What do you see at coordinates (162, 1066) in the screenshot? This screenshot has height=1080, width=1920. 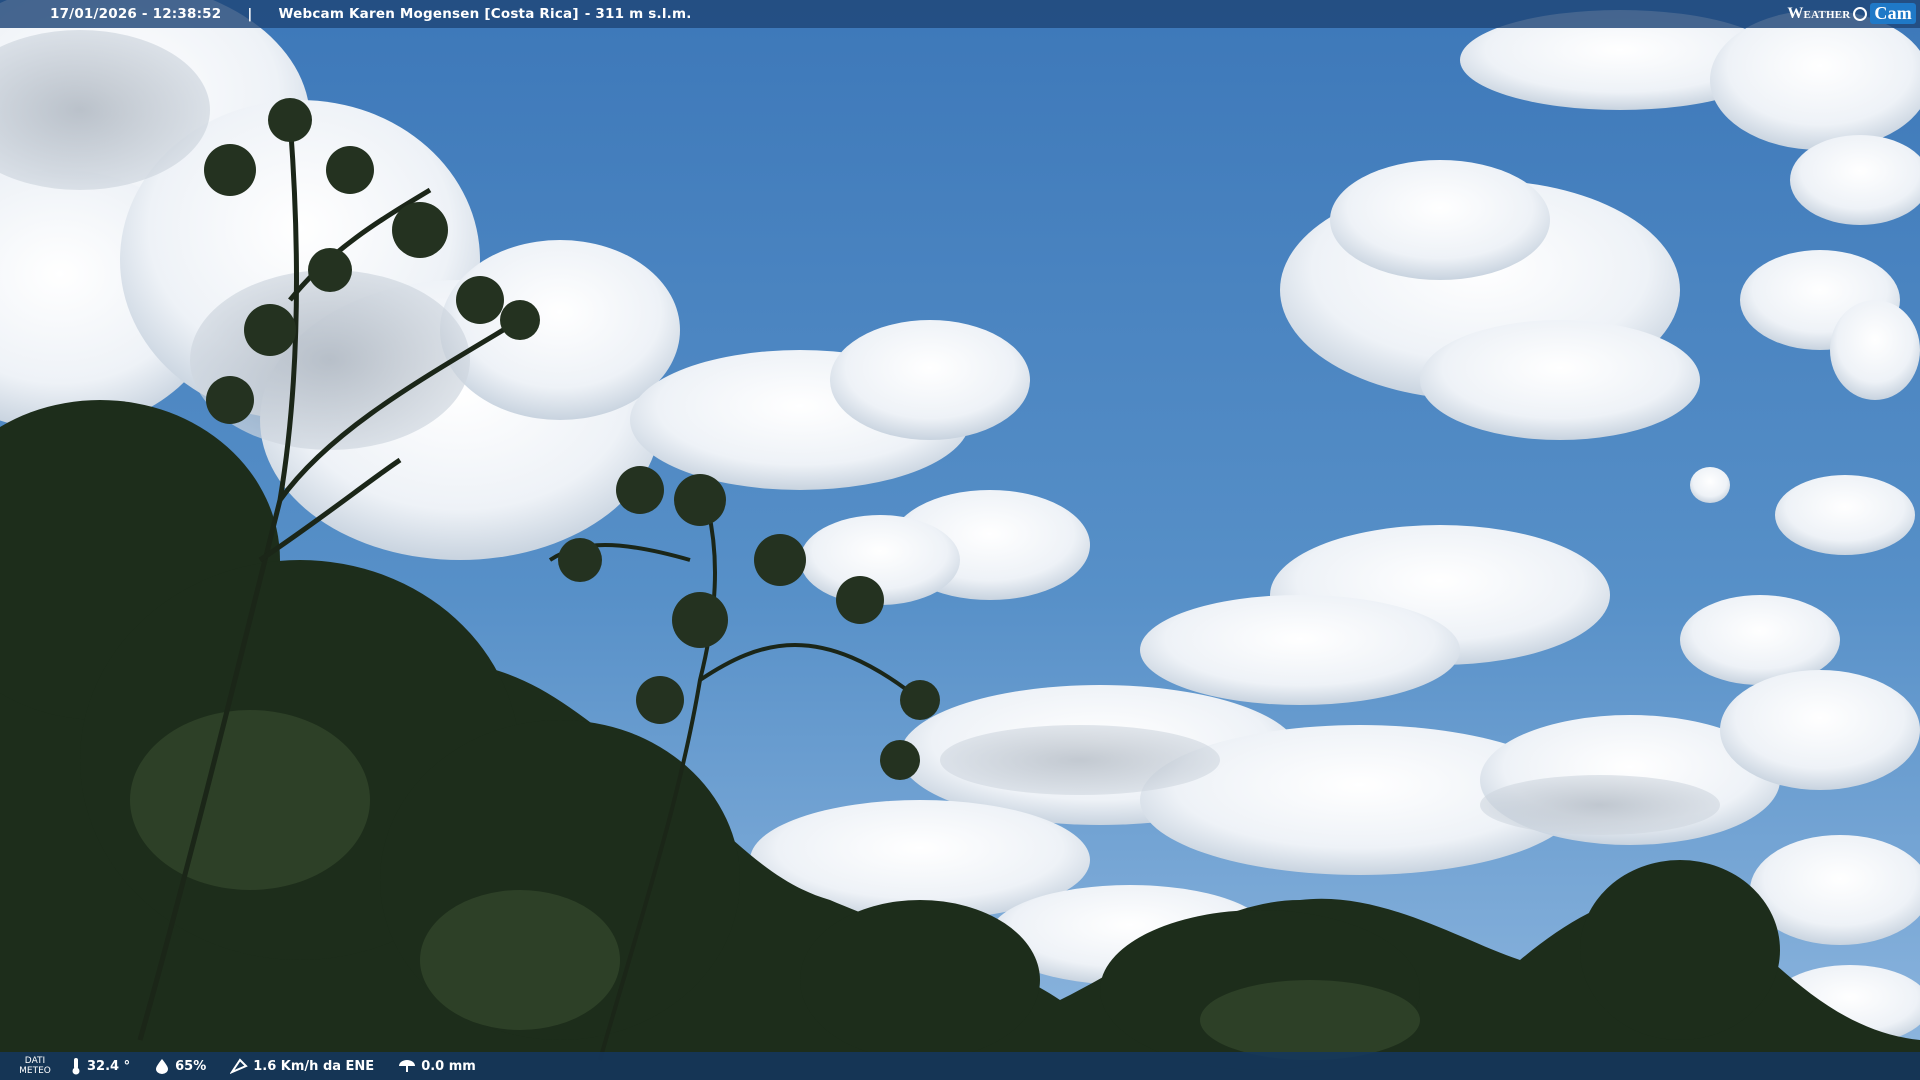 I see `humidity-icon` at bounding box center [162, 1066].